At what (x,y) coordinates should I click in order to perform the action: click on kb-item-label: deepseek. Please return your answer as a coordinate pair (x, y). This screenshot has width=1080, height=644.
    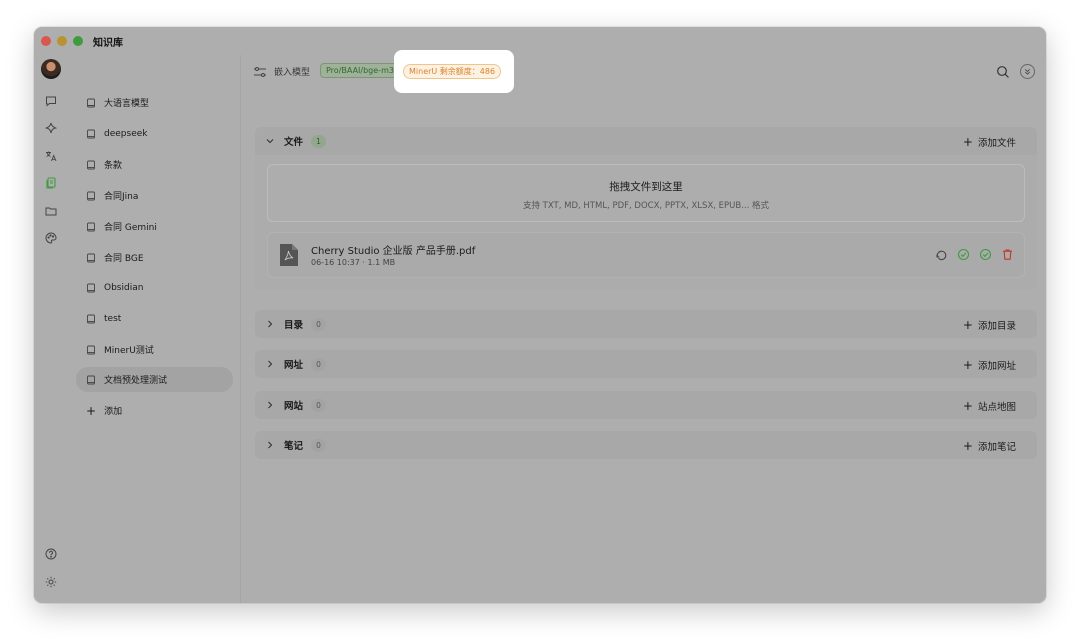
    Looking at the image, I should click on (126, 133).